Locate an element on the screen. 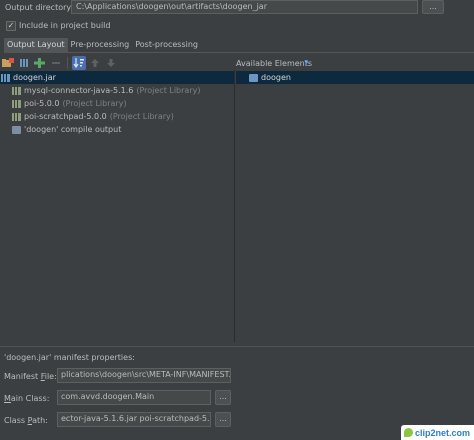 This screenshot has width=474, height=440. tab-output-layout: Output Layout is located at coordinates (36, 45).